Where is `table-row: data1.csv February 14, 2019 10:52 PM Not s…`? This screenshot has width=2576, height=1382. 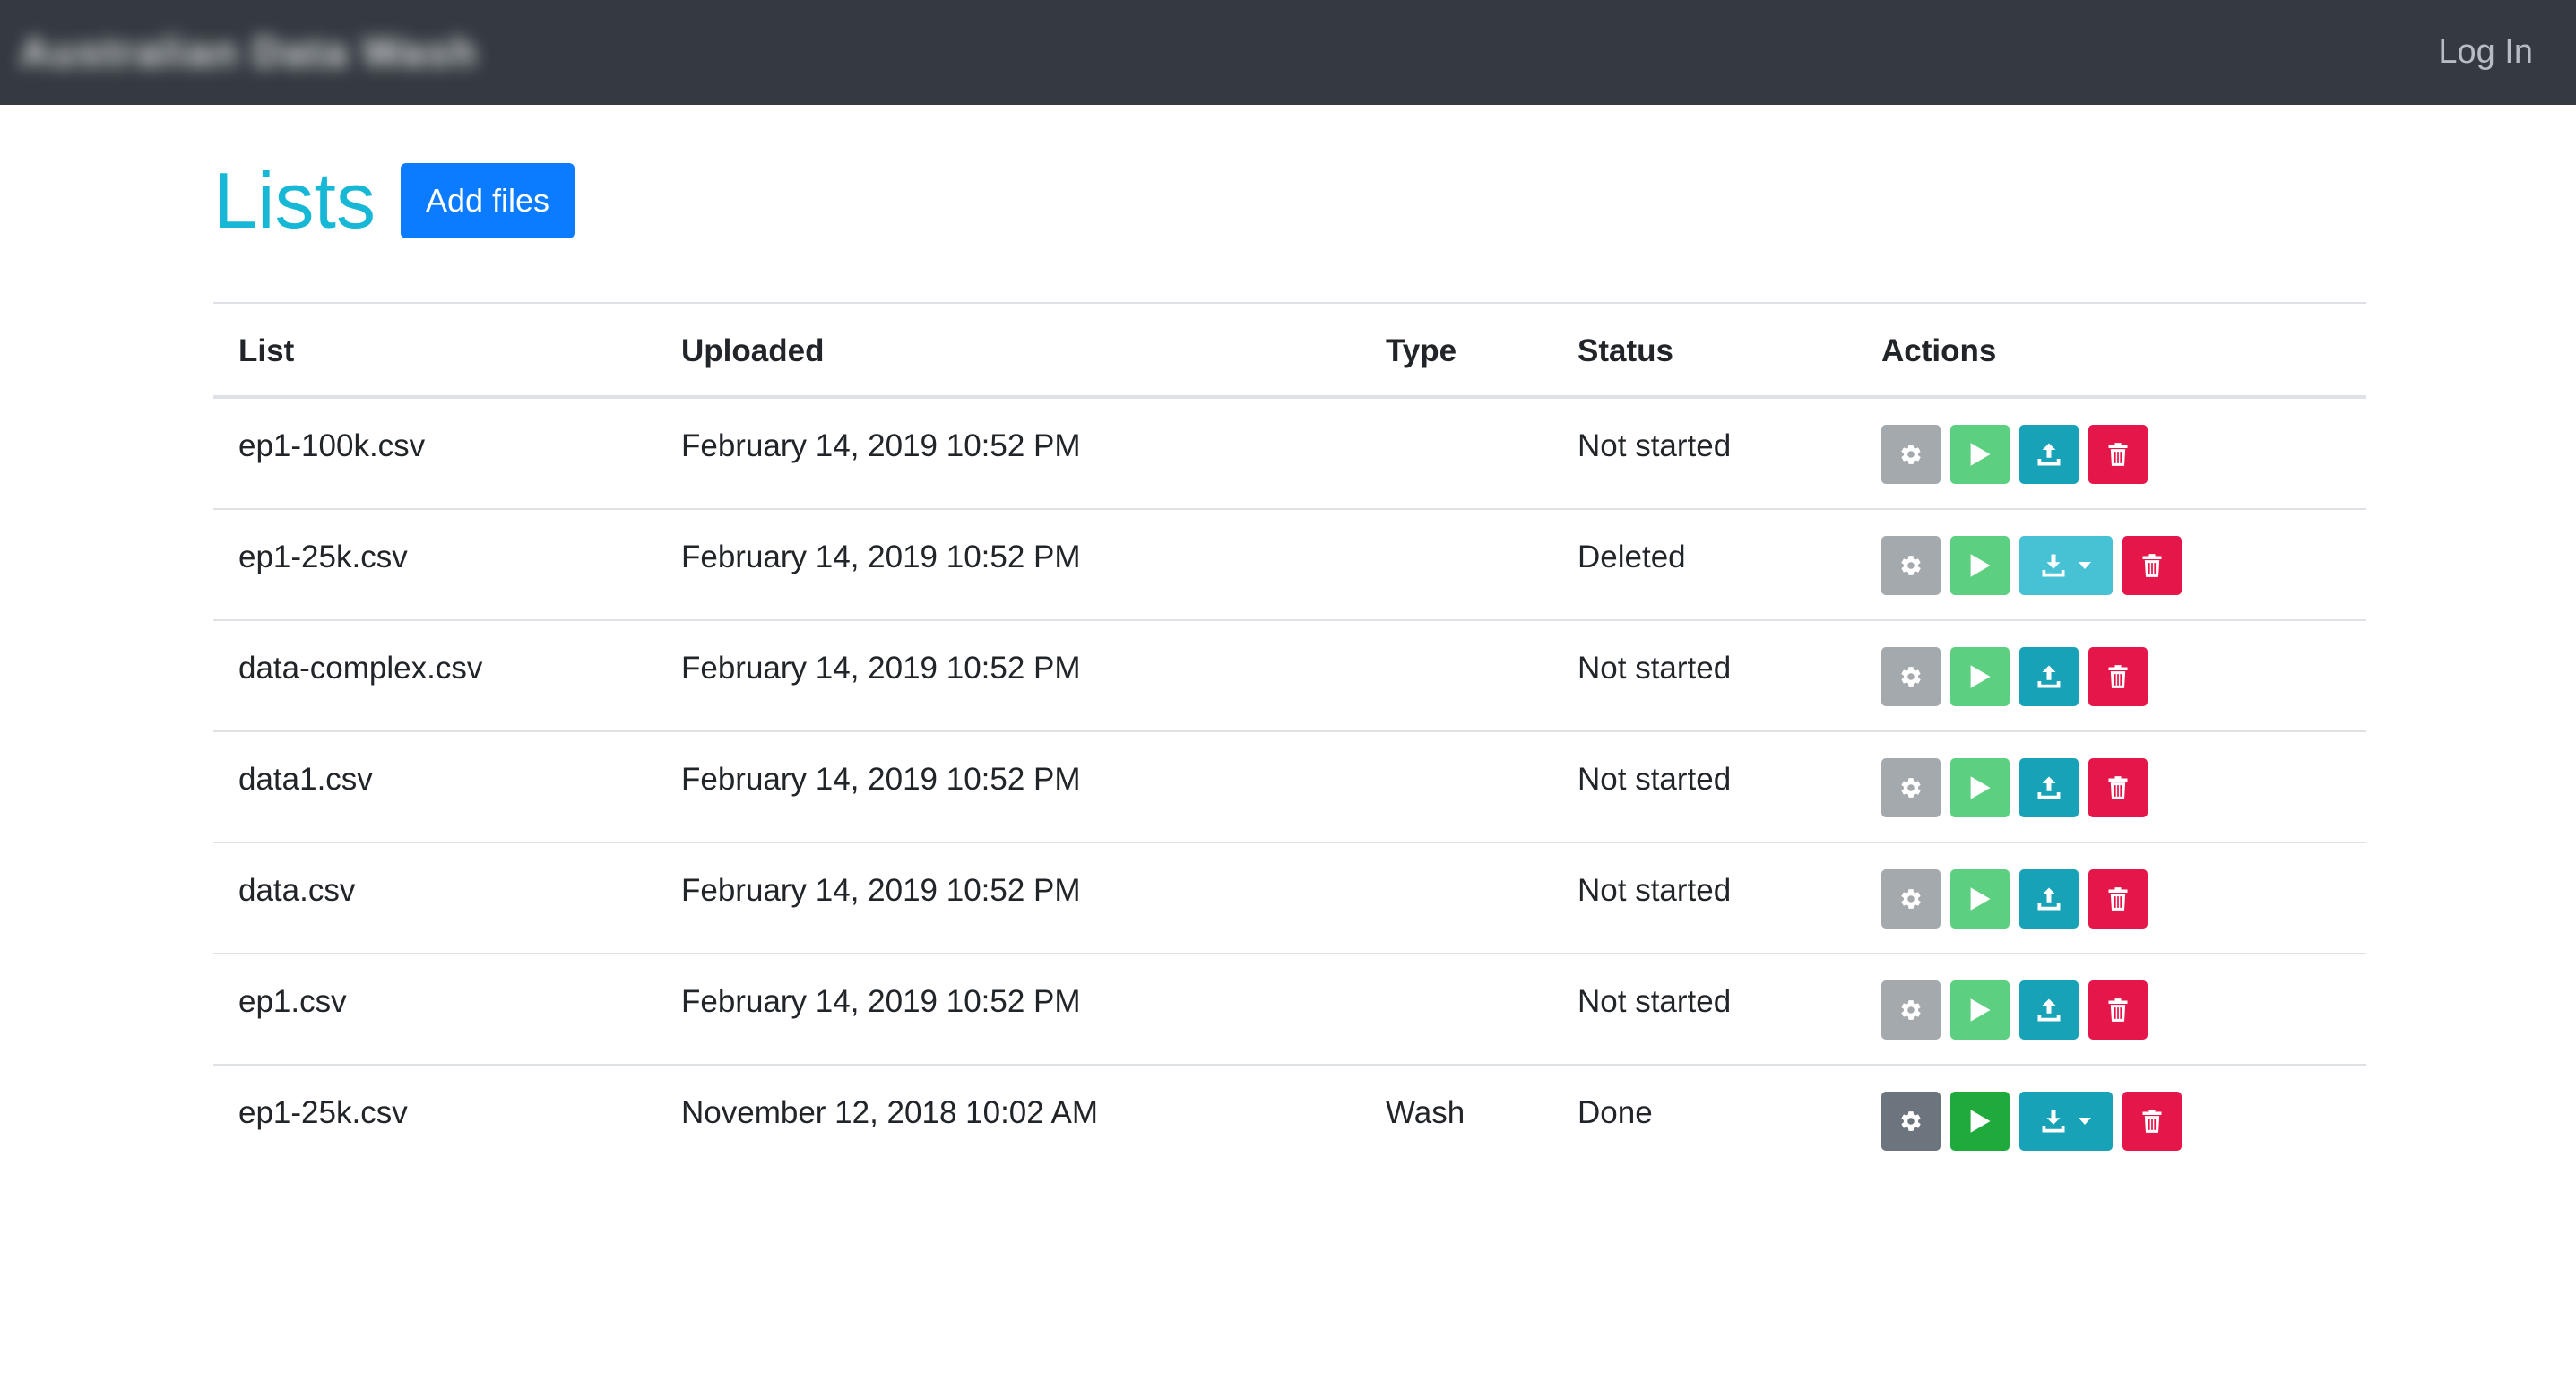
table-row: data1.csv February 14, 2019 10:52 PM Not s… is located at coordinates (1289, 787).